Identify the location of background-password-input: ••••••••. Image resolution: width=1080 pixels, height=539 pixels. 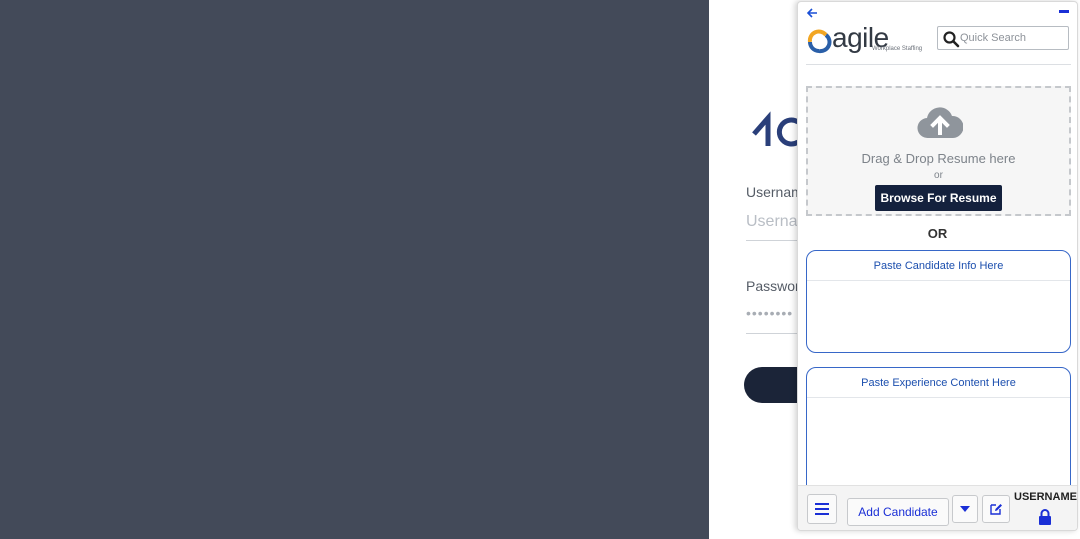
(769, 313).